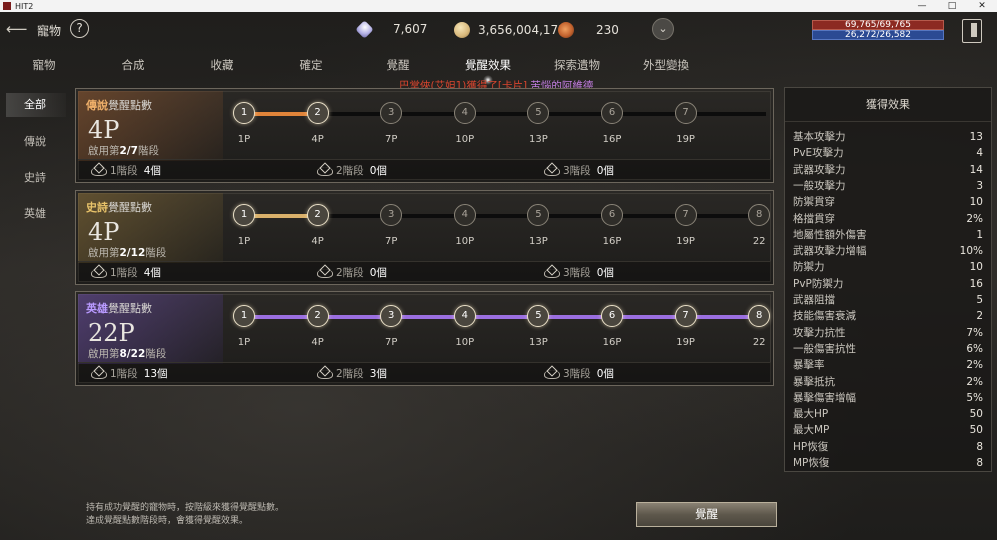 This screenshot has height=540, width=997. I want to click on stage-count-3: 3階段 0個, so click(578, 170).